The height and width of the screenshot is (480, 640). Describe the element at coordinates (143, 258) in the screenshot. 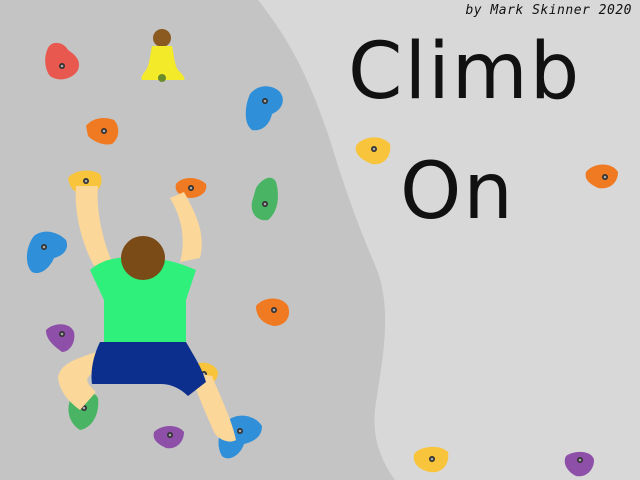

I see `climber-head` at that location.